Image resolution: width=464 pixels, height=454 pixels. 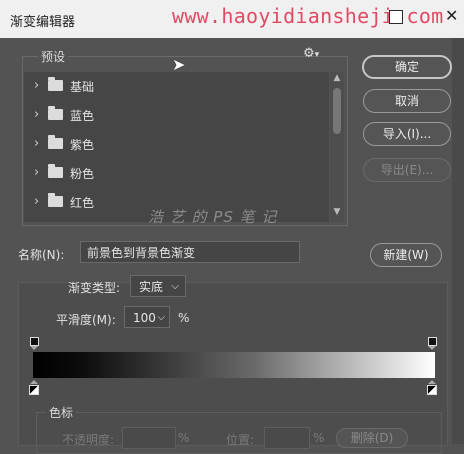 I want to click on smoothness-label: 平滑度(M):, so click(x=86, y=320).